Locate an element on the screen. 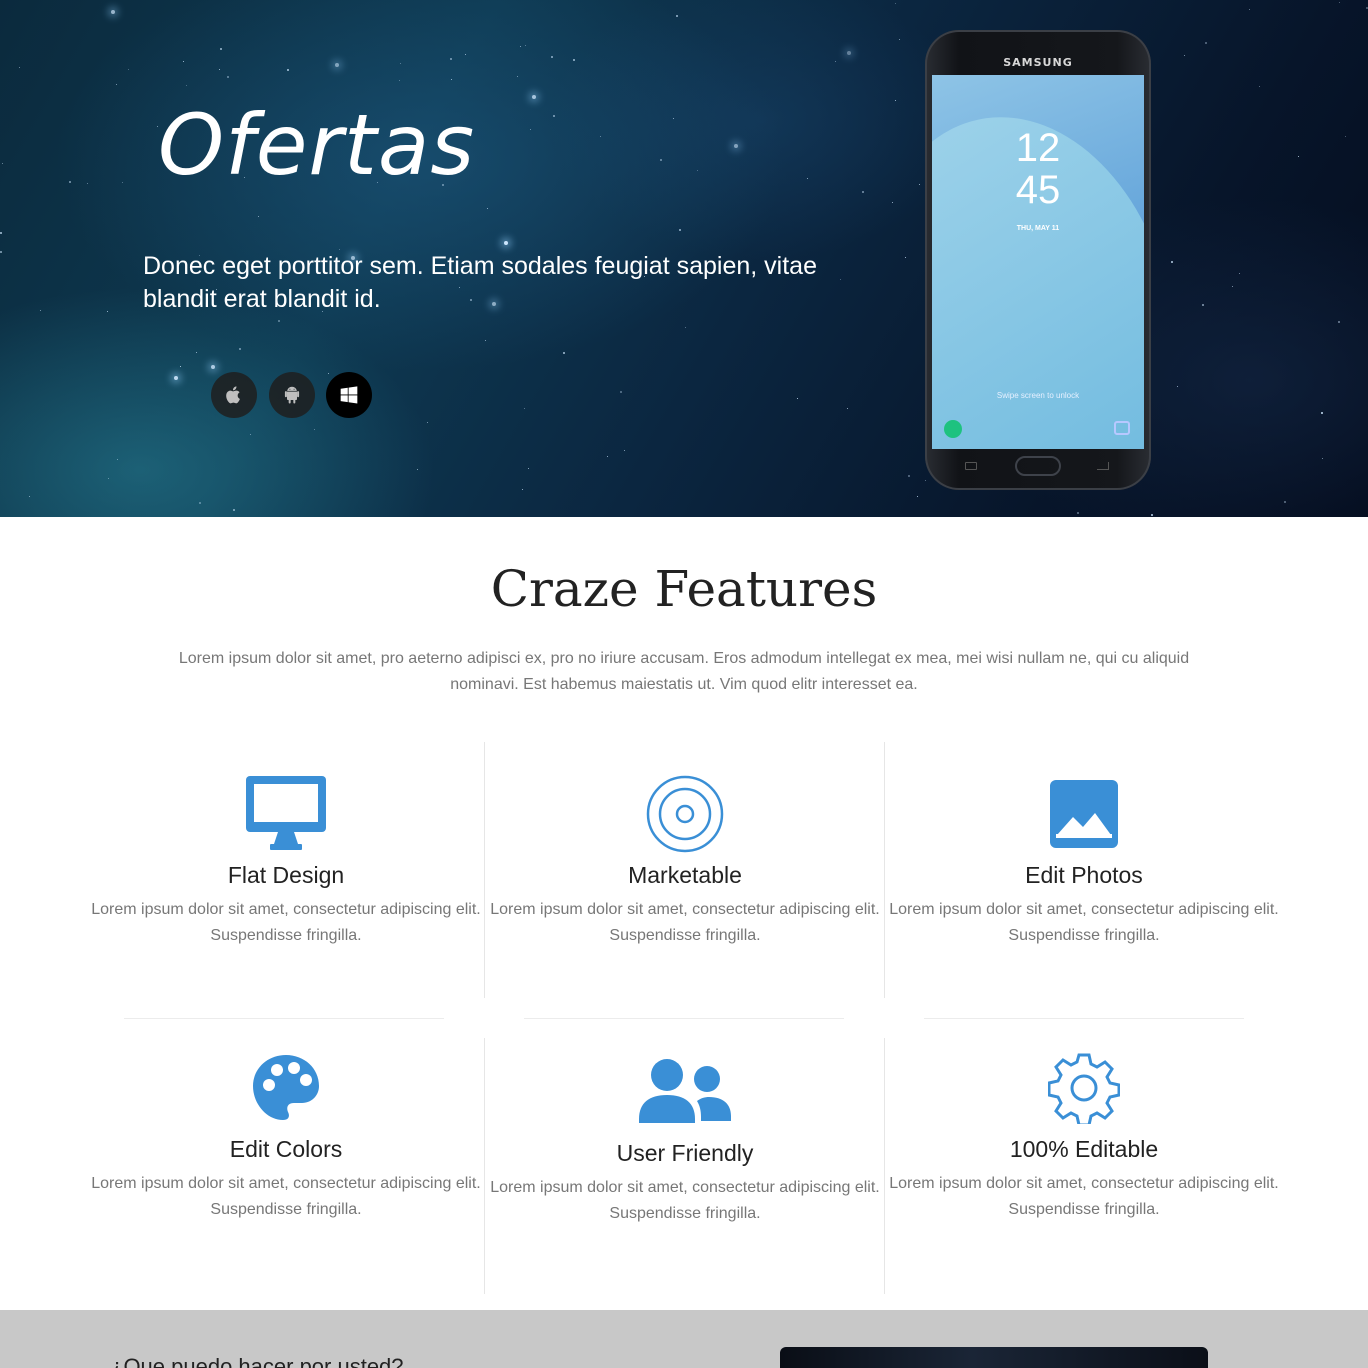 The width and height of the screenshot is (1368, 1368). home-button is located at coordinates (1038, 466).